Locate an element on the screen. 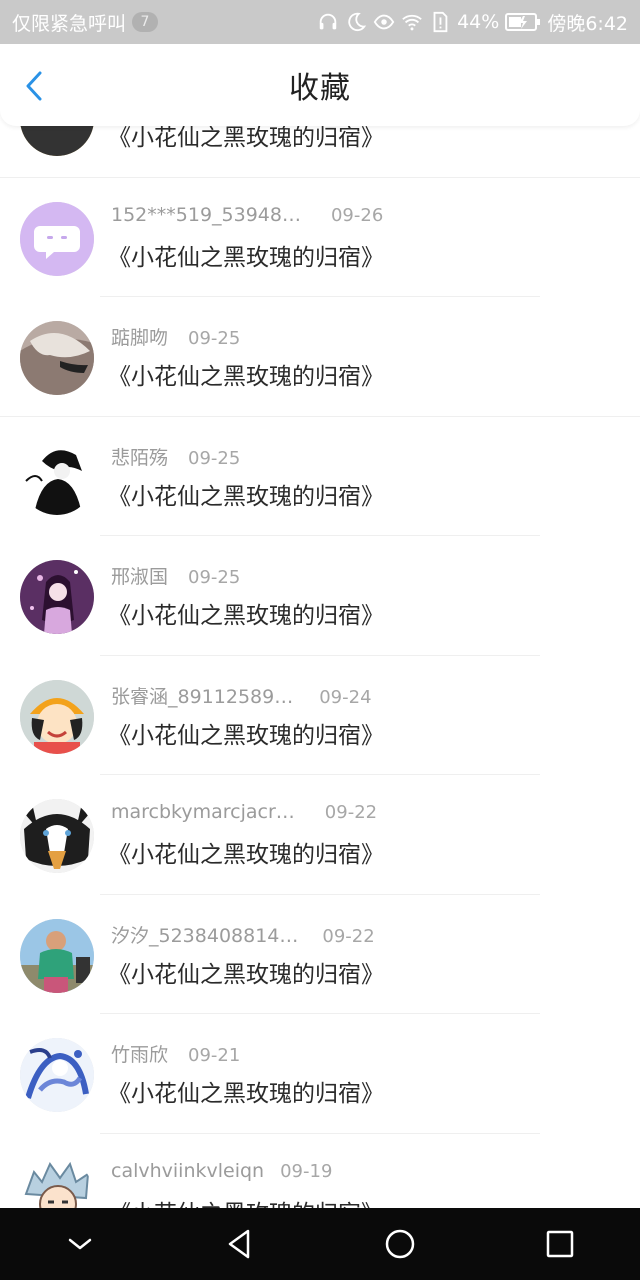 The image size is (640, 1280). chevron-left-icon is located at coordinates (34, 86).